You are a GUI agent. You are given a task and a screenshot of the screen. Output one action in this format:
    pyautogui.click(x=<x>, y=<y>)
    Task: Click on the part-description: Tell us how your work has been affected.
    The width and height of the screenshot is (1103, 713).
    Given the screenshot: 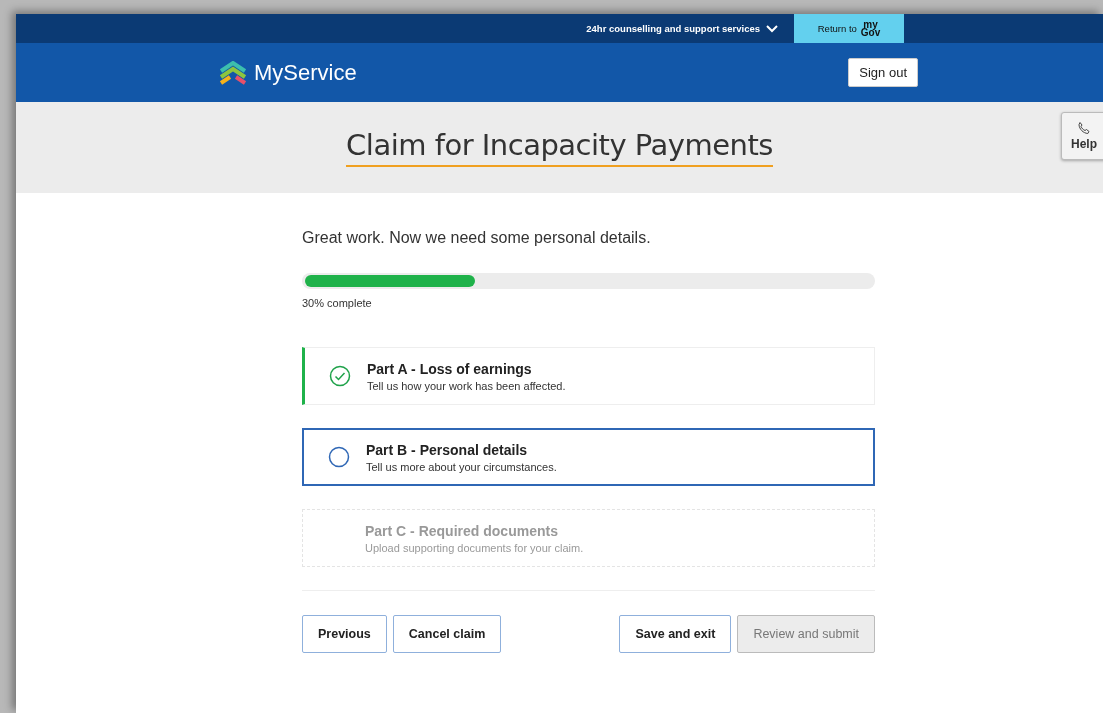 What is the action you would take?
    pyautogui.click(x=466, y=385)
    